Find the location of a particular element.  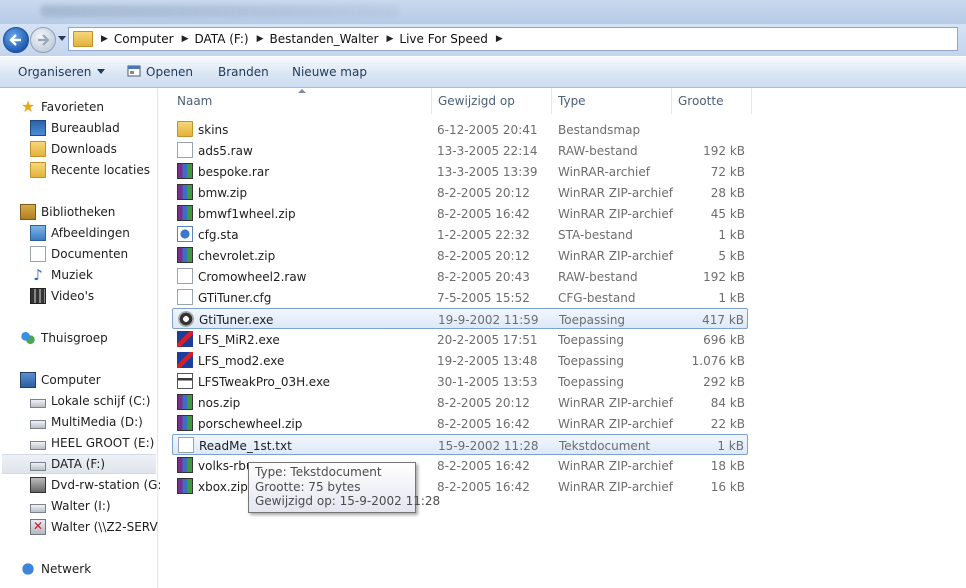

file-name: LFS_MiR2.exe is located at coordinates (239, 340).